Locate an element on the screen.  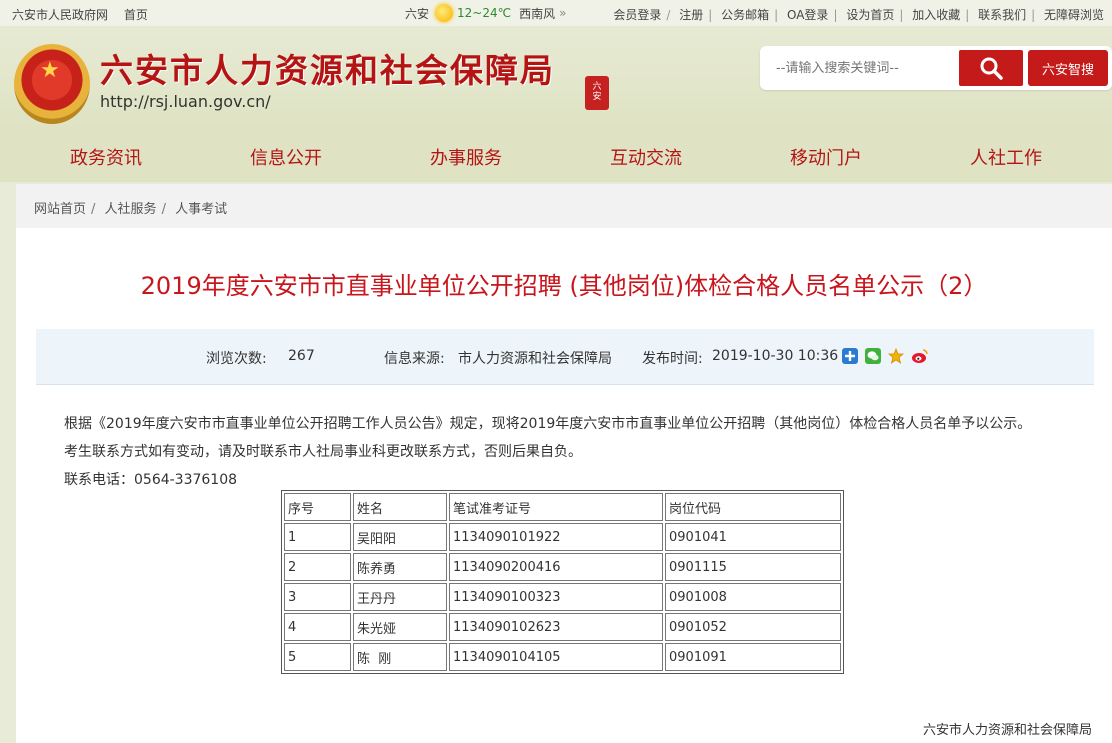
seal-stamp-icon: 六安 is located at coordinates (597, 93).